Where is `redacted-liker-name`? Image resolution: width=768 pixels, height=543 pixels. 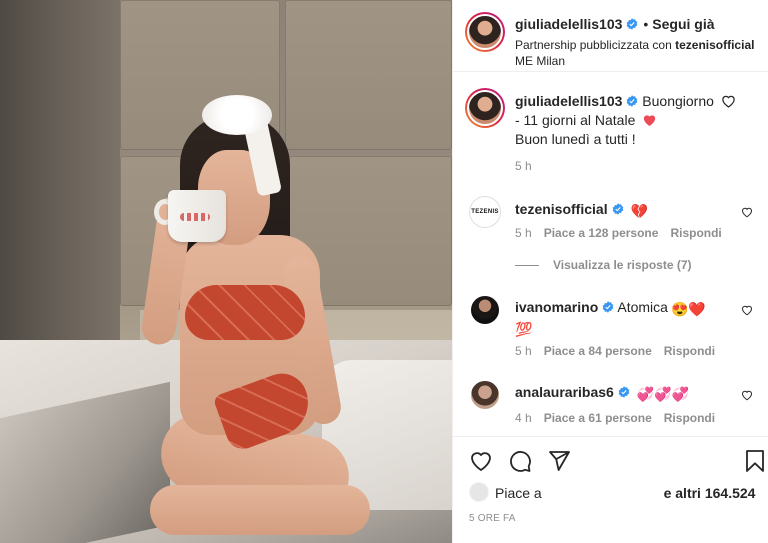 redacted-liker-name is located at coordinates (604, 493).